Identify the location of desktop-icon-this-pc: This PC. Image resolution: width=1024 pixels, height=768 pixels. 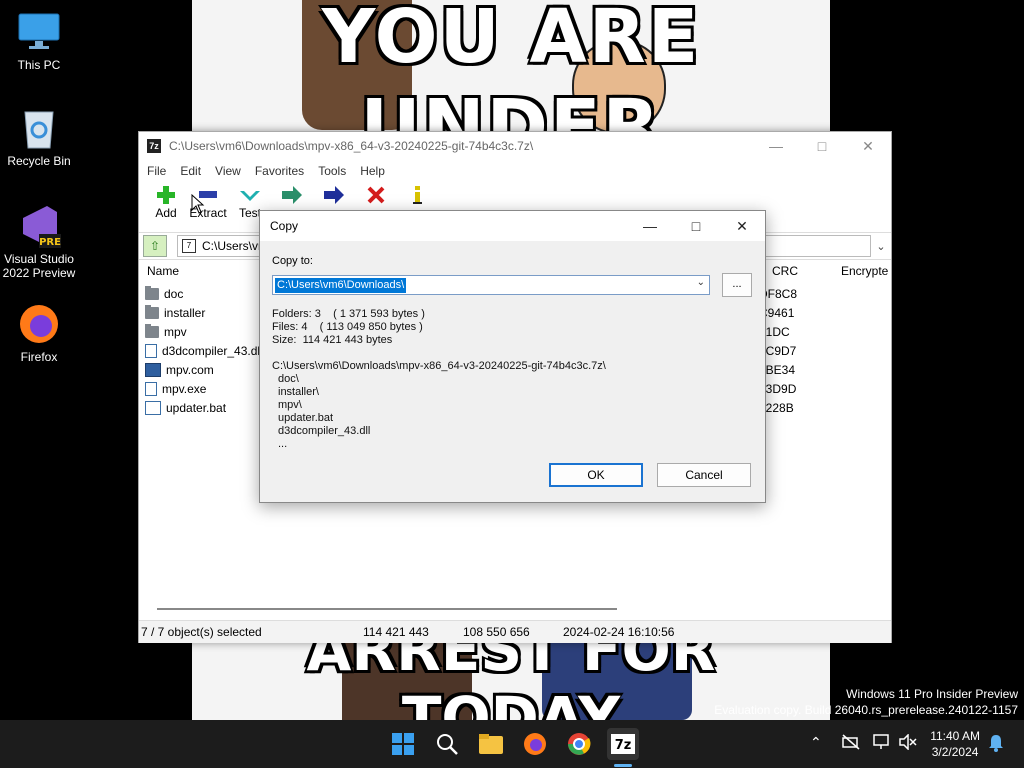
(39, 41).